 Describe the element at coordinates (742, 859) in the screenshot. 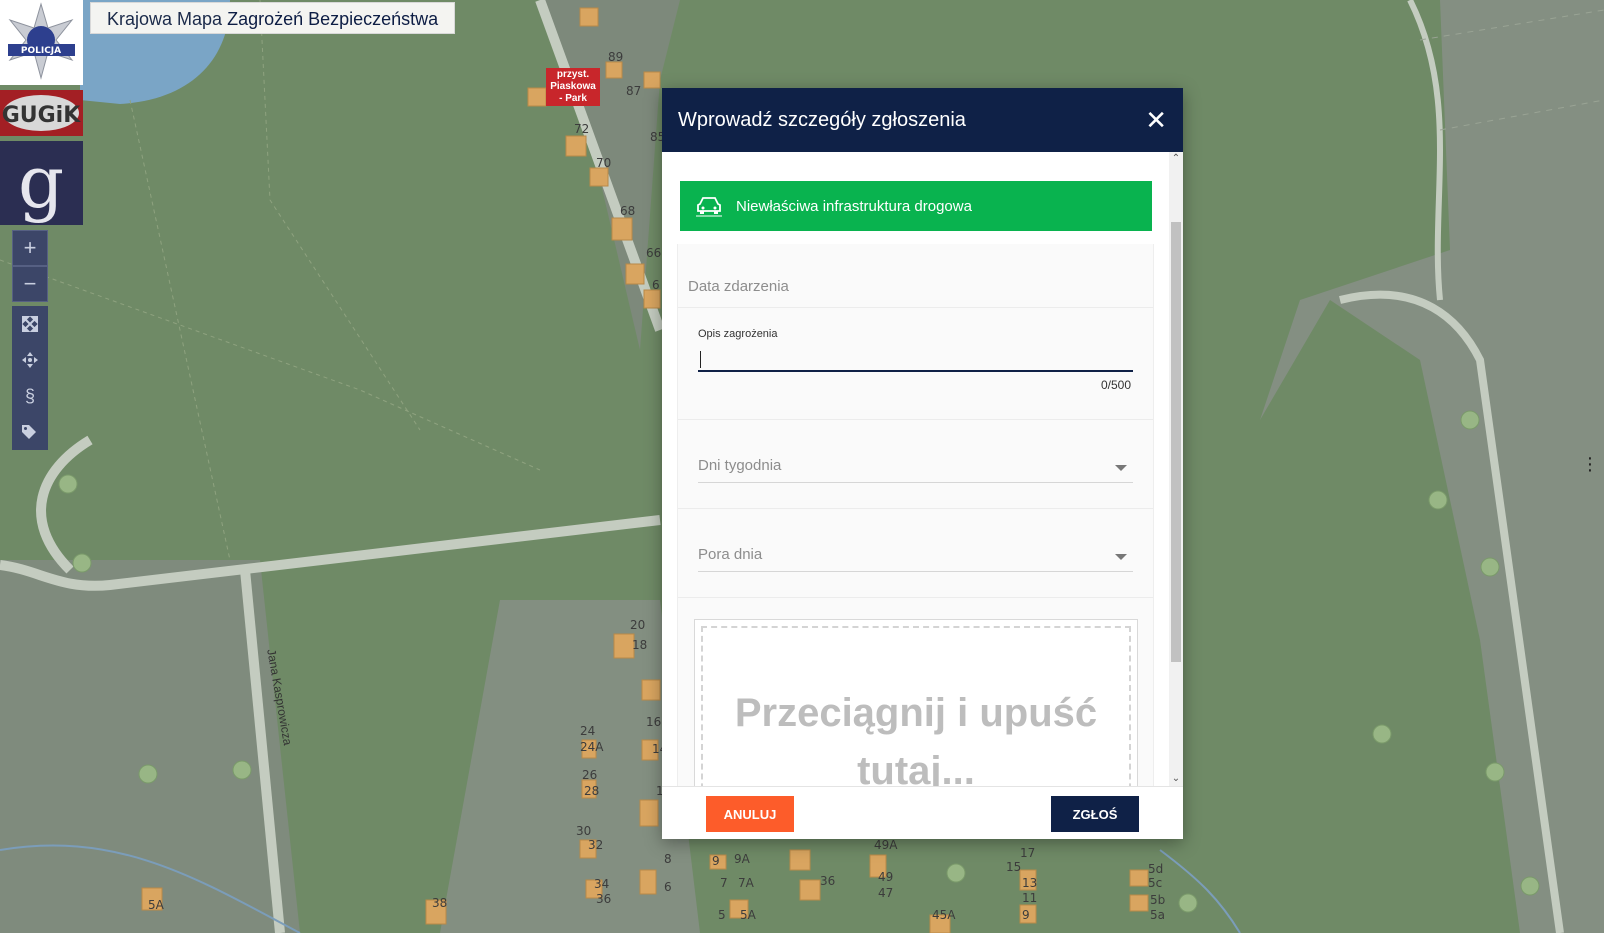

I see `house-number: 9A` at that location.